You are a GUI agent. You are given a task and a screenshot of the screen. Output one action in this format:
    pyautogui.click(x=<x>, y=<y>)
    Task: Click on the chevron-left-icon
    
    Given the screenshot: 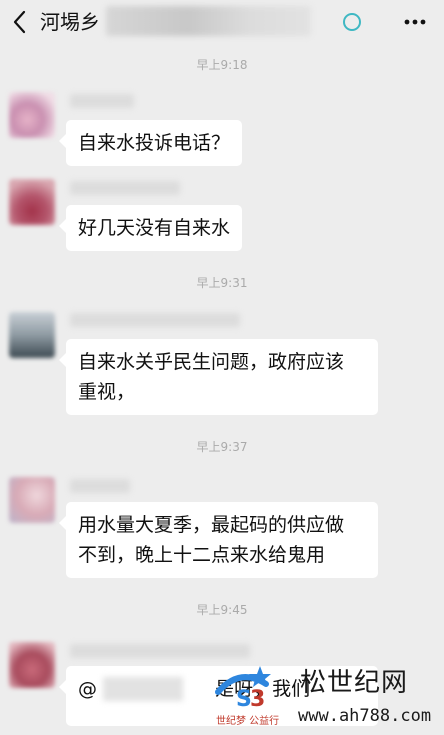 What is the action you would take?
    pyautogui.click(x=20, y=22)
    